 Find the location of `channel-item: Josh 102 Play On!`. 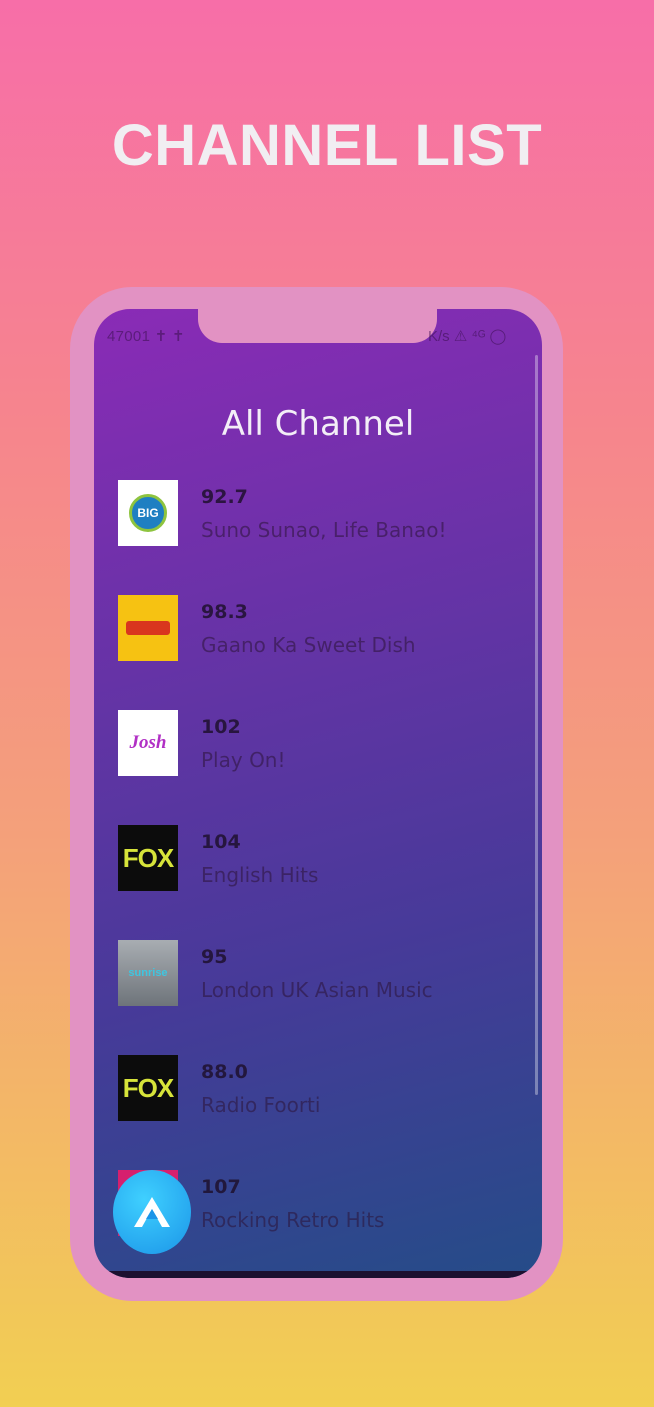

channel-item: Josh 102 Play On! is located at coordinates (323, 744).